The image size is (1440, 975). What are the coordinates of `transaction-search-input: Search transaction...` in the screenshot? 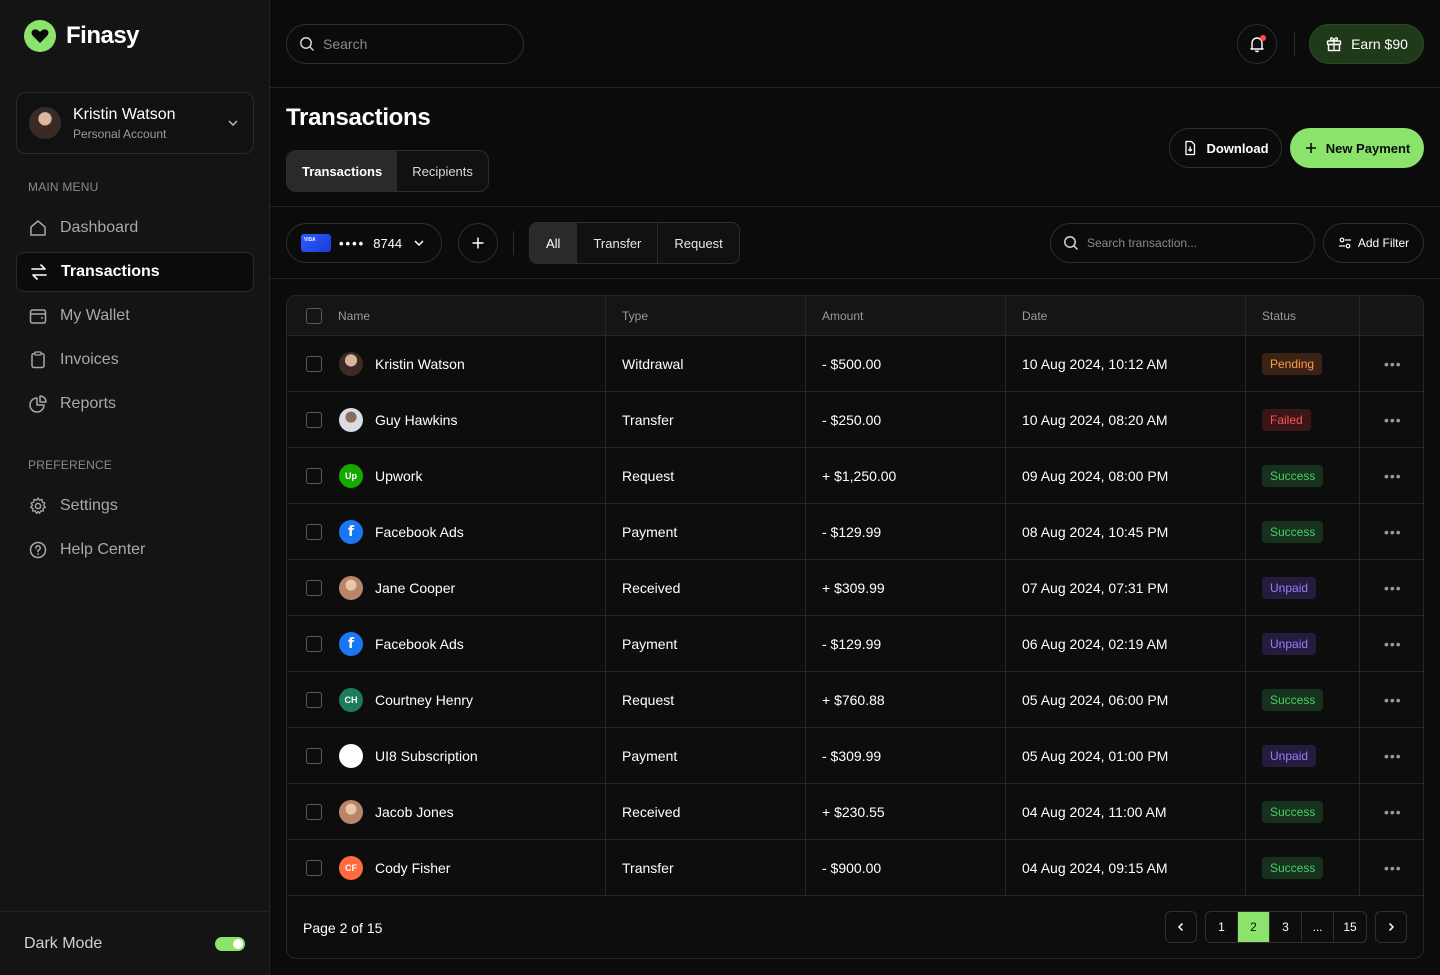 It's located at (1182, 243).